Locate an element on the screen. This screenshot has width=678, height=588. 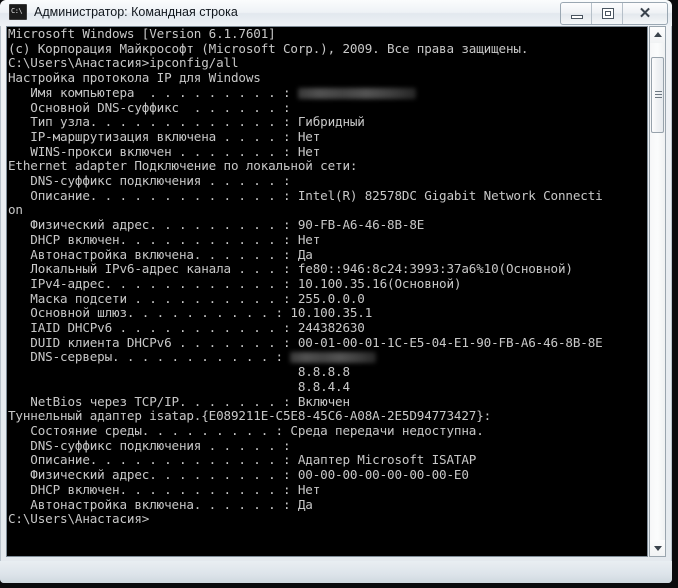
window-title: Администратор: Командная строка is located at coordinates (136, 12).